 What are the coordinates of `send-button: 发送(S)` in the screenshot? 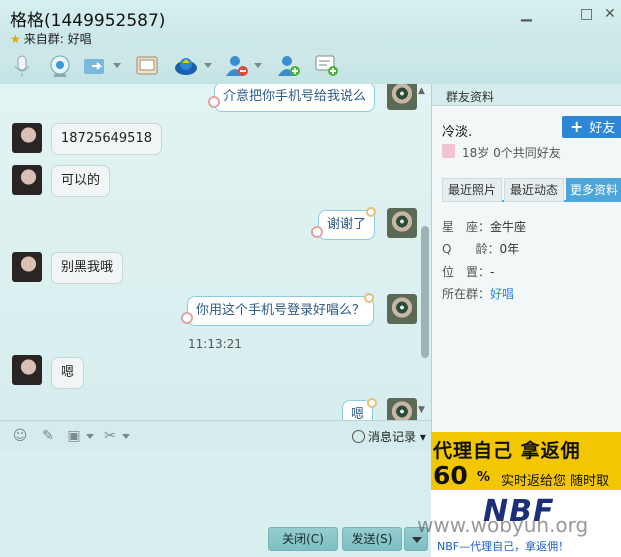 It's located at (372, 539).